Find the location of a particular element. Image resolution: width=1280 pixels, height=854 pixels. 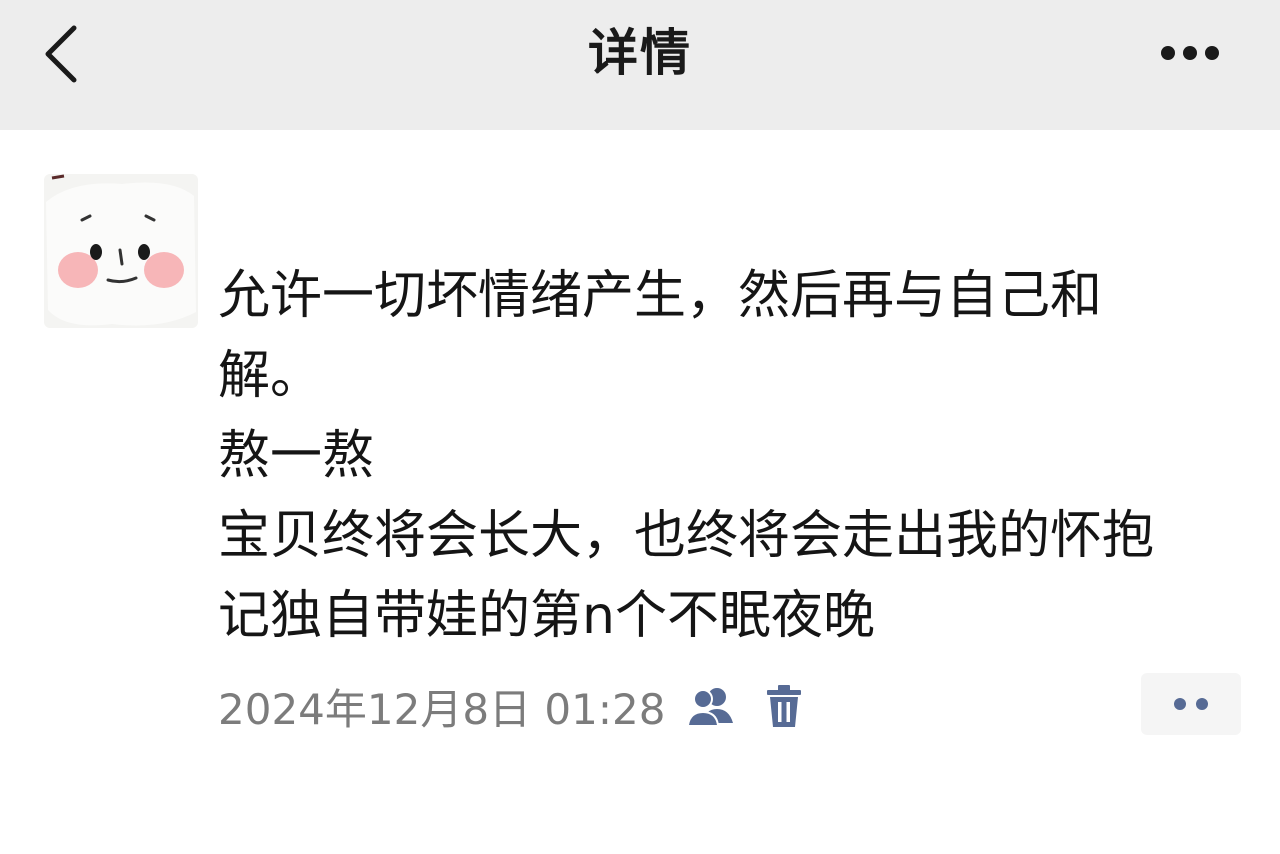

trash-icon is located at coordinates (784, 706).